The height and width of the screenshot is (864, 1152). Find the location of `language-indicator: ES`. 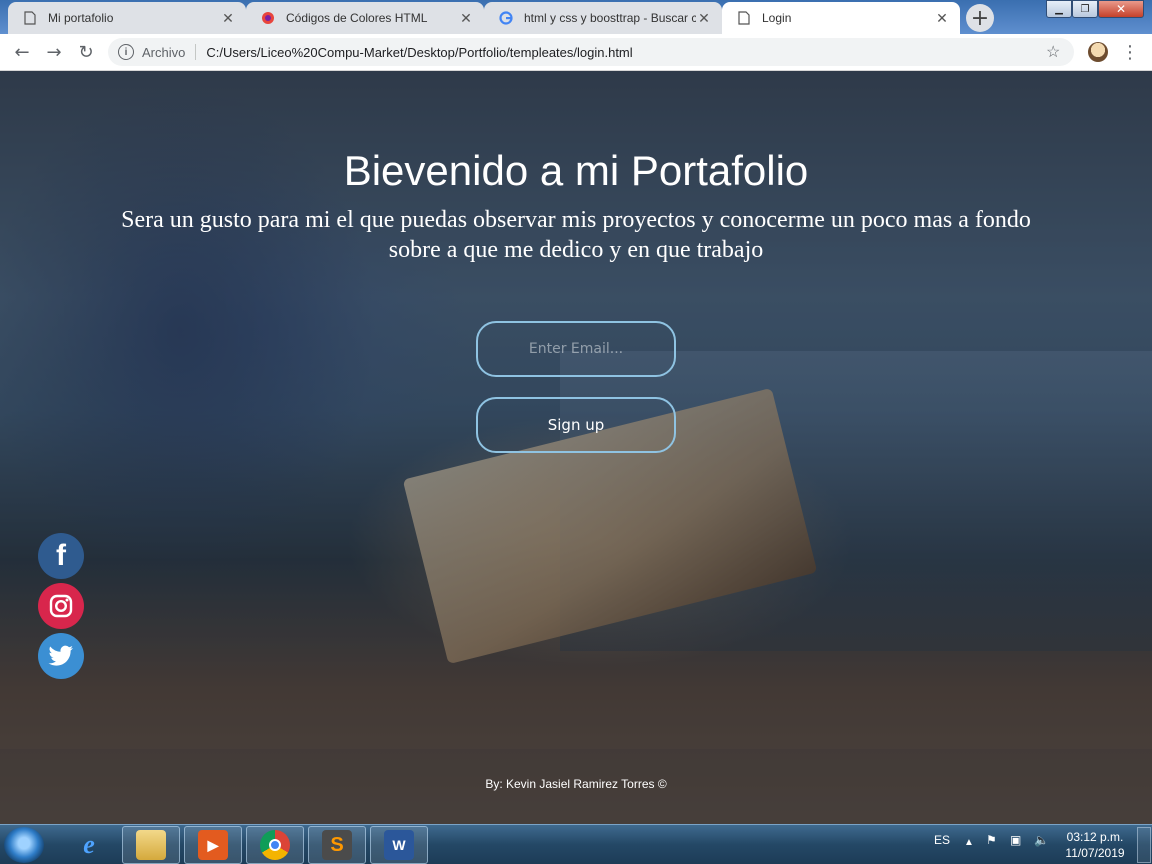

language-indicator: ES is located at coordinates (942, 840).